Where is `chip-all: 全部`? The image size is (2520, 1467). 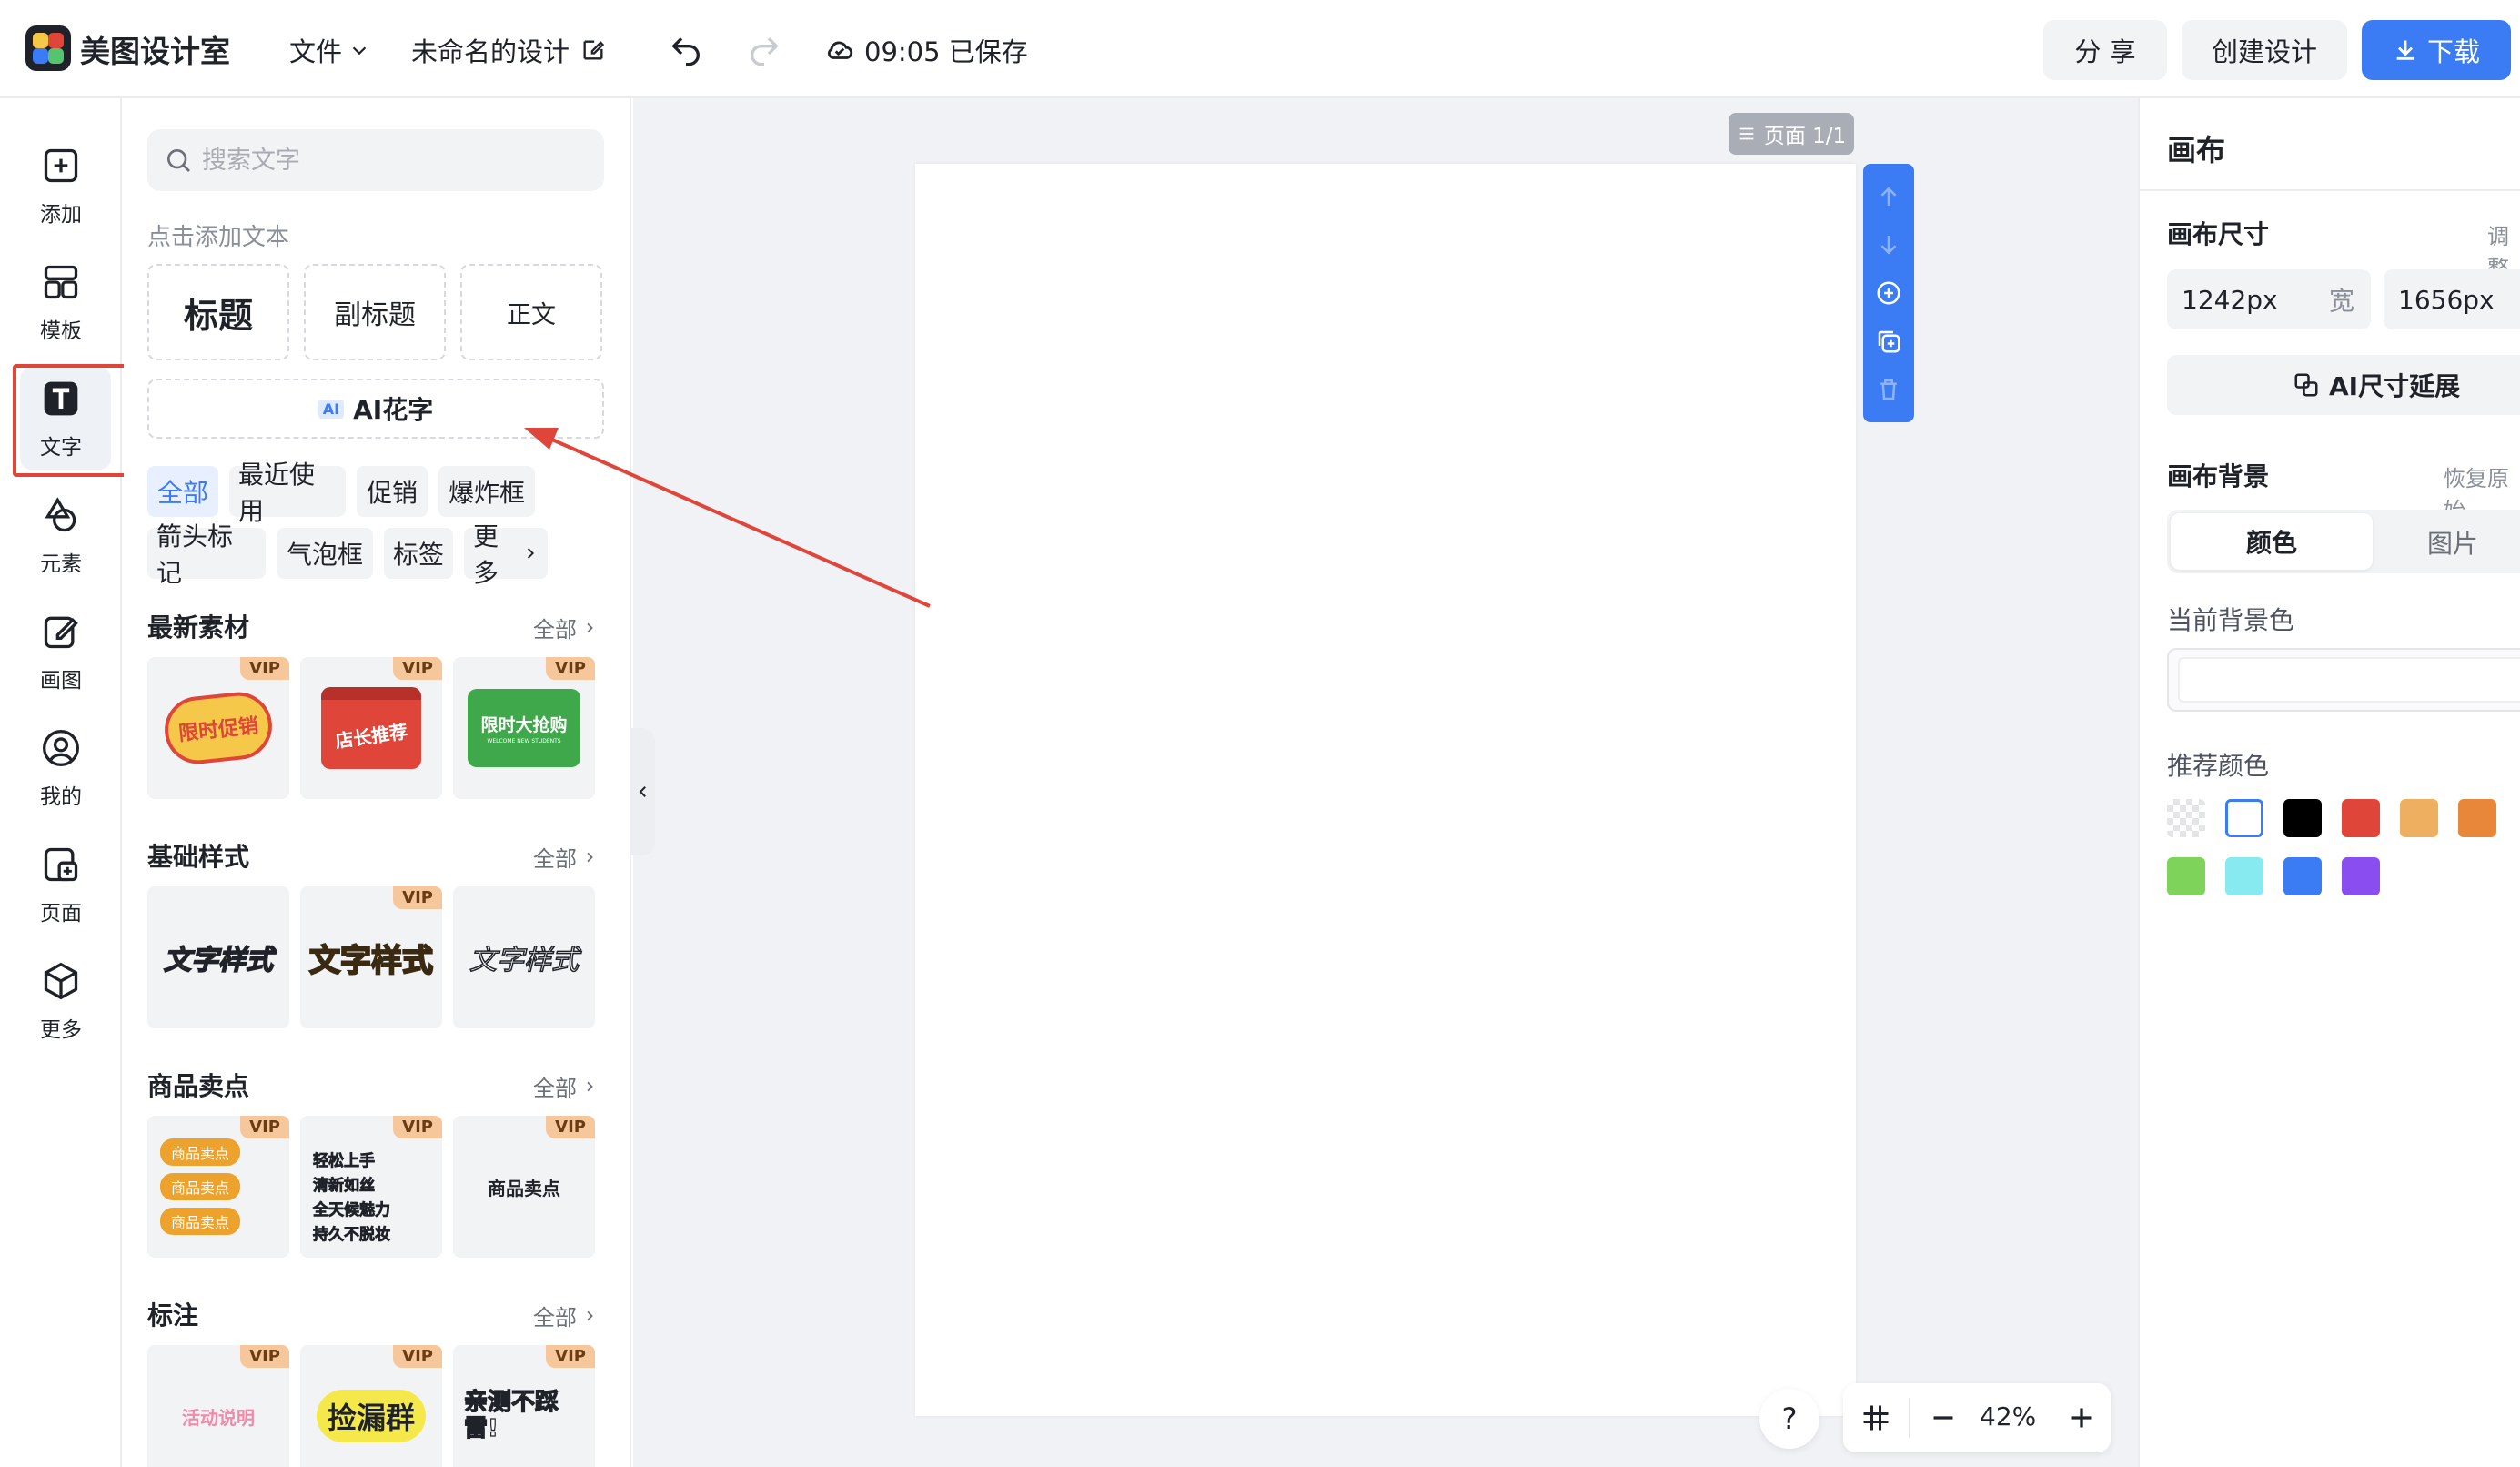
chip-all: 全部 is located at coordinates (182, 491).